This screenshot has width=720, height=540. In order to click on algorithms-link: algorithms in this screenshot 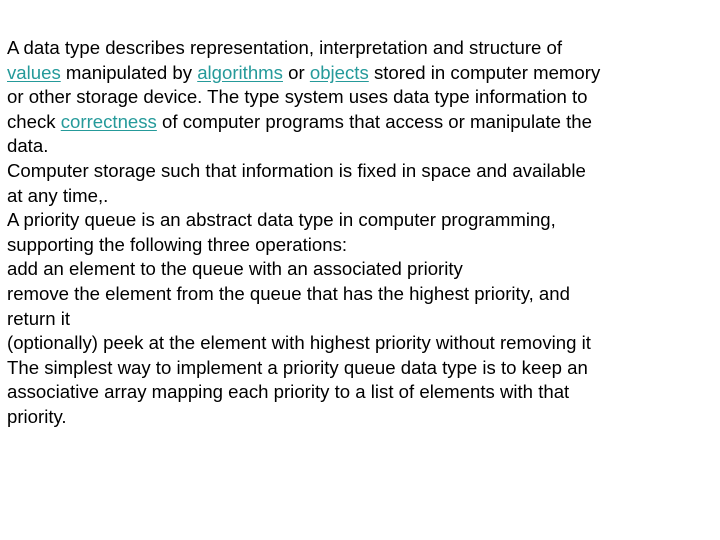, I will do `click(240, 72)`.